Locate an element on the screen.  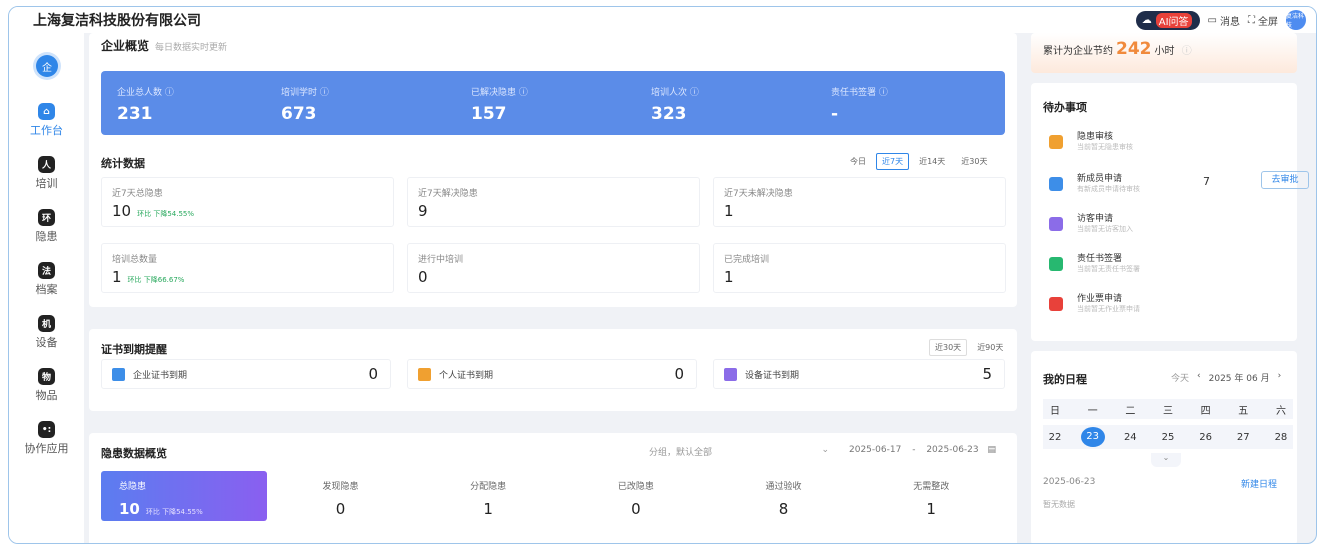
ai-assistant-label: AI问答 is located at coordinates (1173, 20).